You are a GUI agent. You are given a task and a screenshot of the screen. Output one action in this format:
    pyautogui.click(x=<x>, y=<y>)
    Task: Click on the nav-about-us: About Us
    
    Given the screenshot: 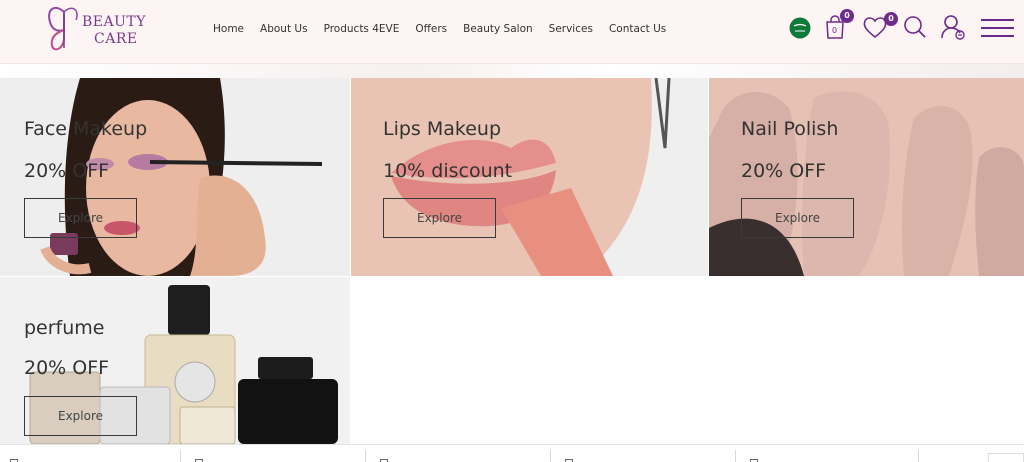 What is the action you would take?
    pyautogui.click(x=284, y=29)
    